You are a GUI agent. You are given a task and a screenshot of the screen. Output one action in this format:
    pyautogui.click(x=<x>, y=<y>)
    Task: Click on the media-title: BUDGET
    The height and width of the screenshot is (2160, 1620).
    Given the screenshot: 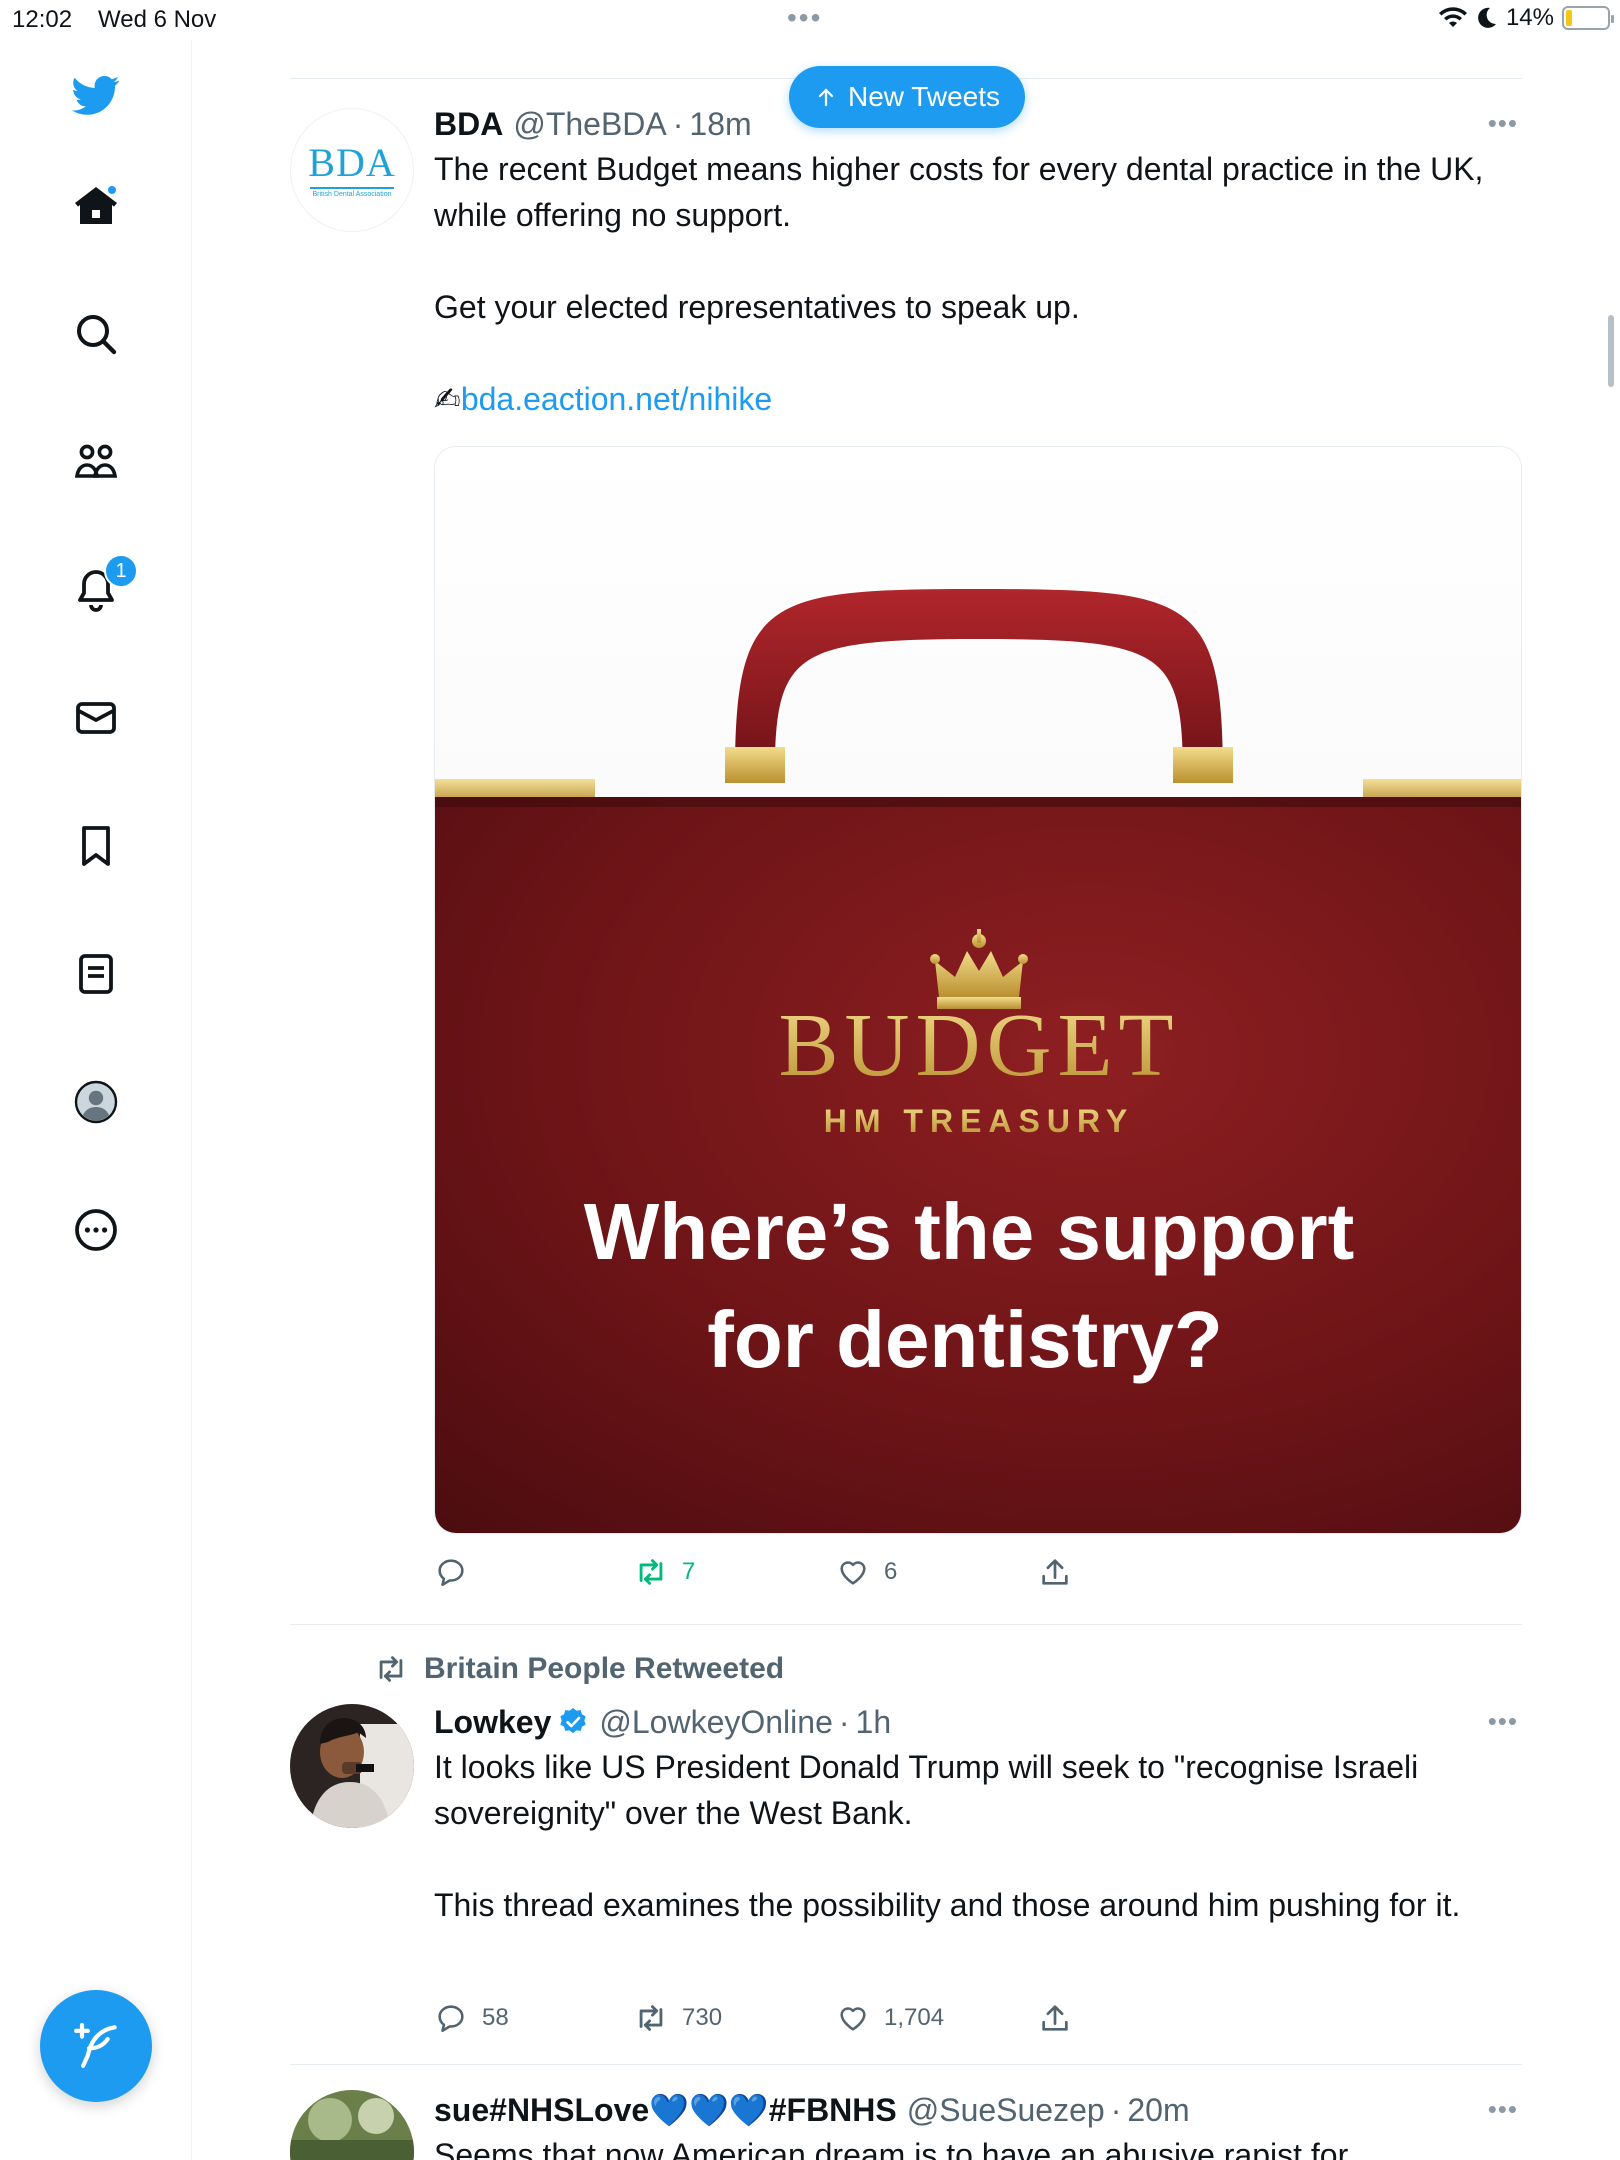 What is the action you would take?
    pyautogui.click(x=979, y=1045)
    